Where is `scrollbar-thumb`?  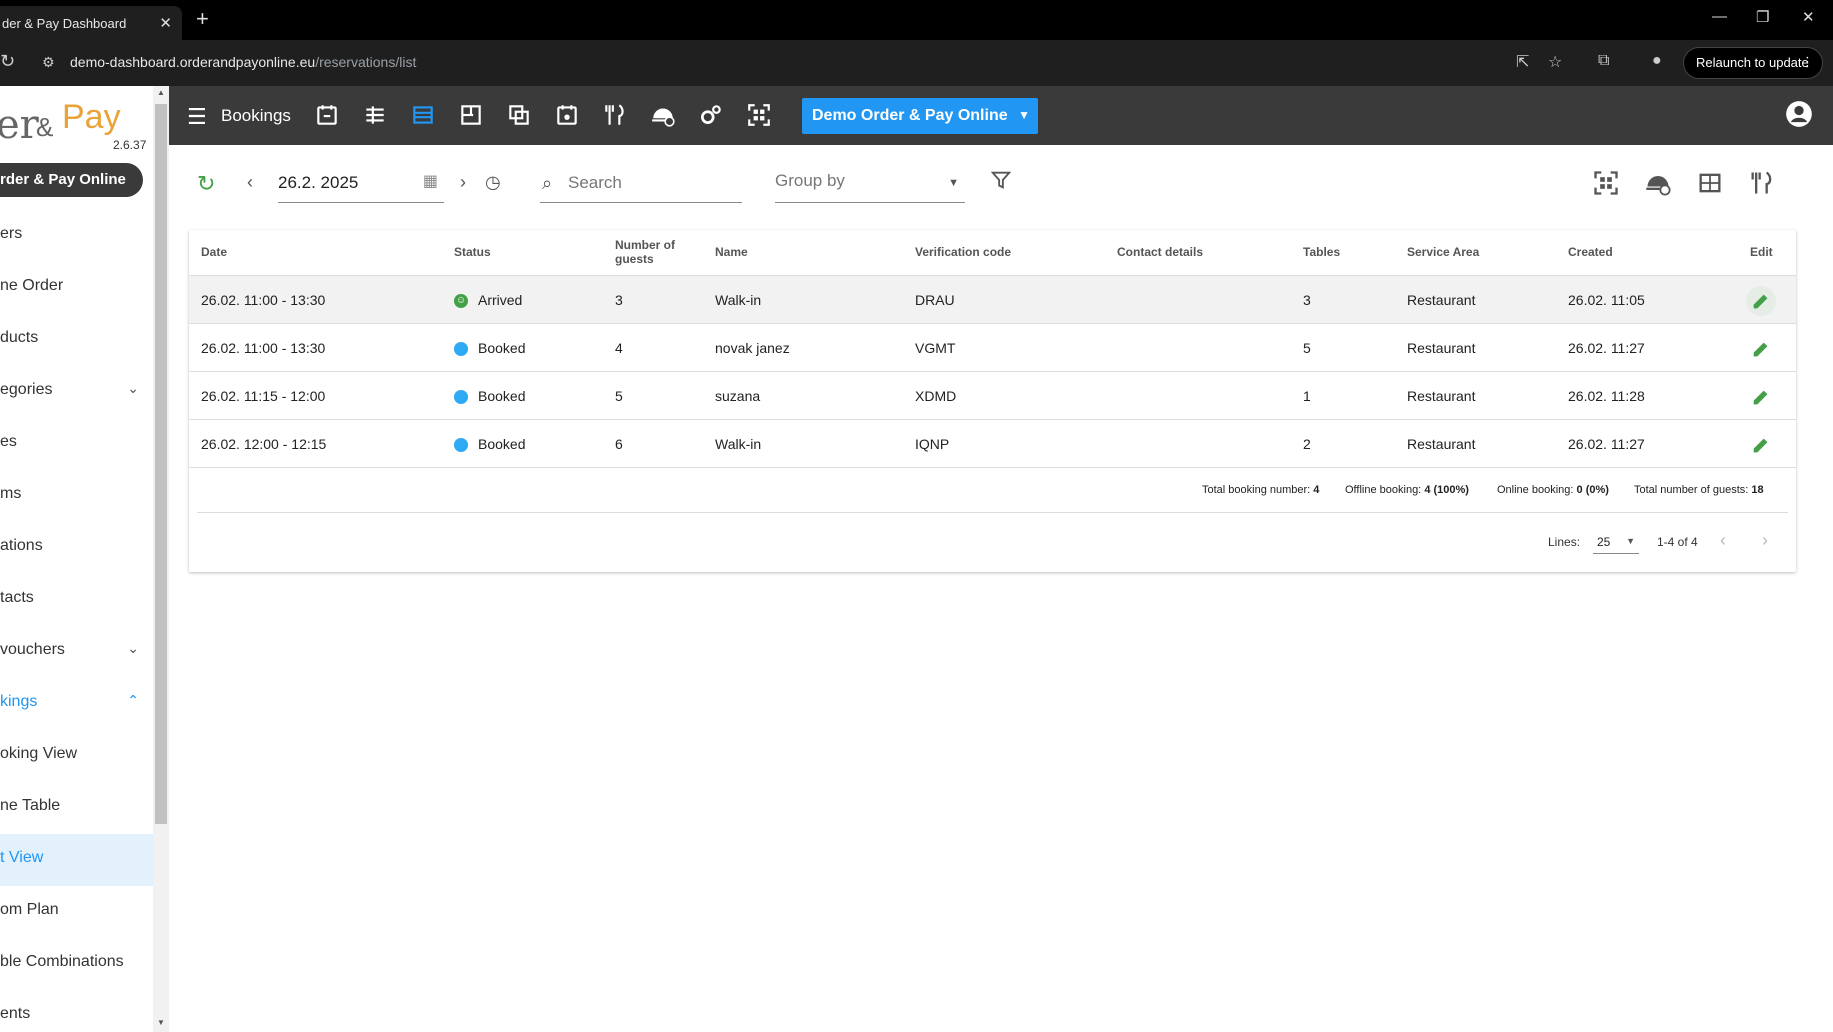
scrollbar-thumb is located at coordinates (161, 464).